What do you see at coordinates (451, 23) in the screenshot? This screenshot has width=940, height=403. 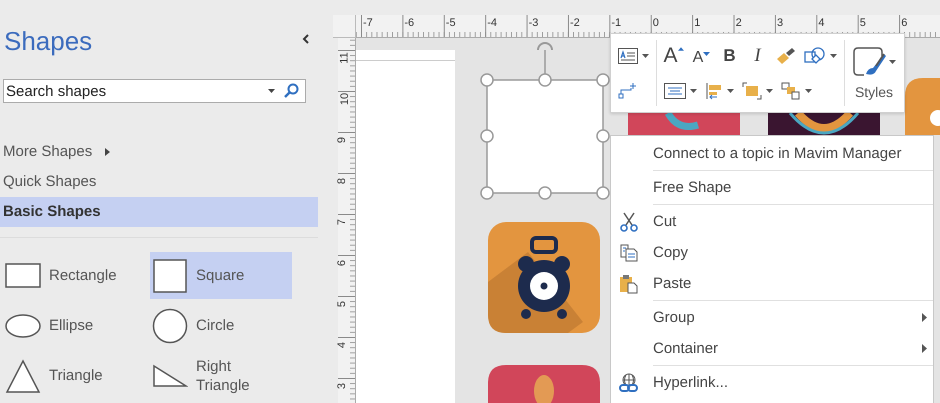 I see `ruler-number: -5` at bounding box center [451, 23].